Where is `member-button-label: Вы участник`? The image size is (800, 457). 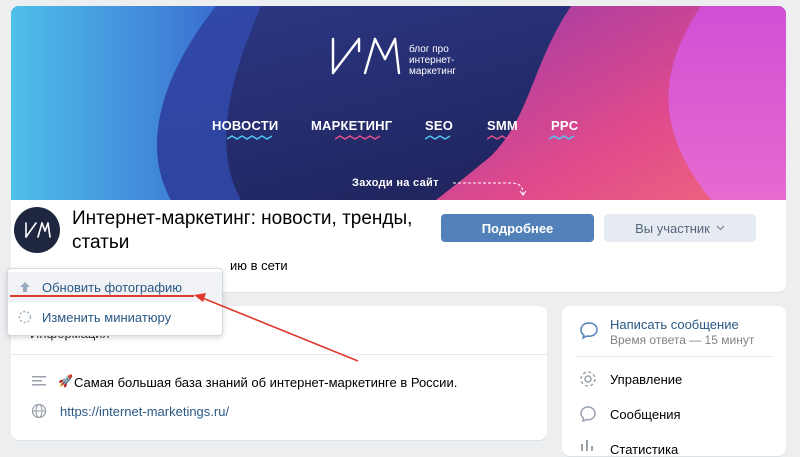 member-button-label: Вы участник is located at coordinates (672, 228).